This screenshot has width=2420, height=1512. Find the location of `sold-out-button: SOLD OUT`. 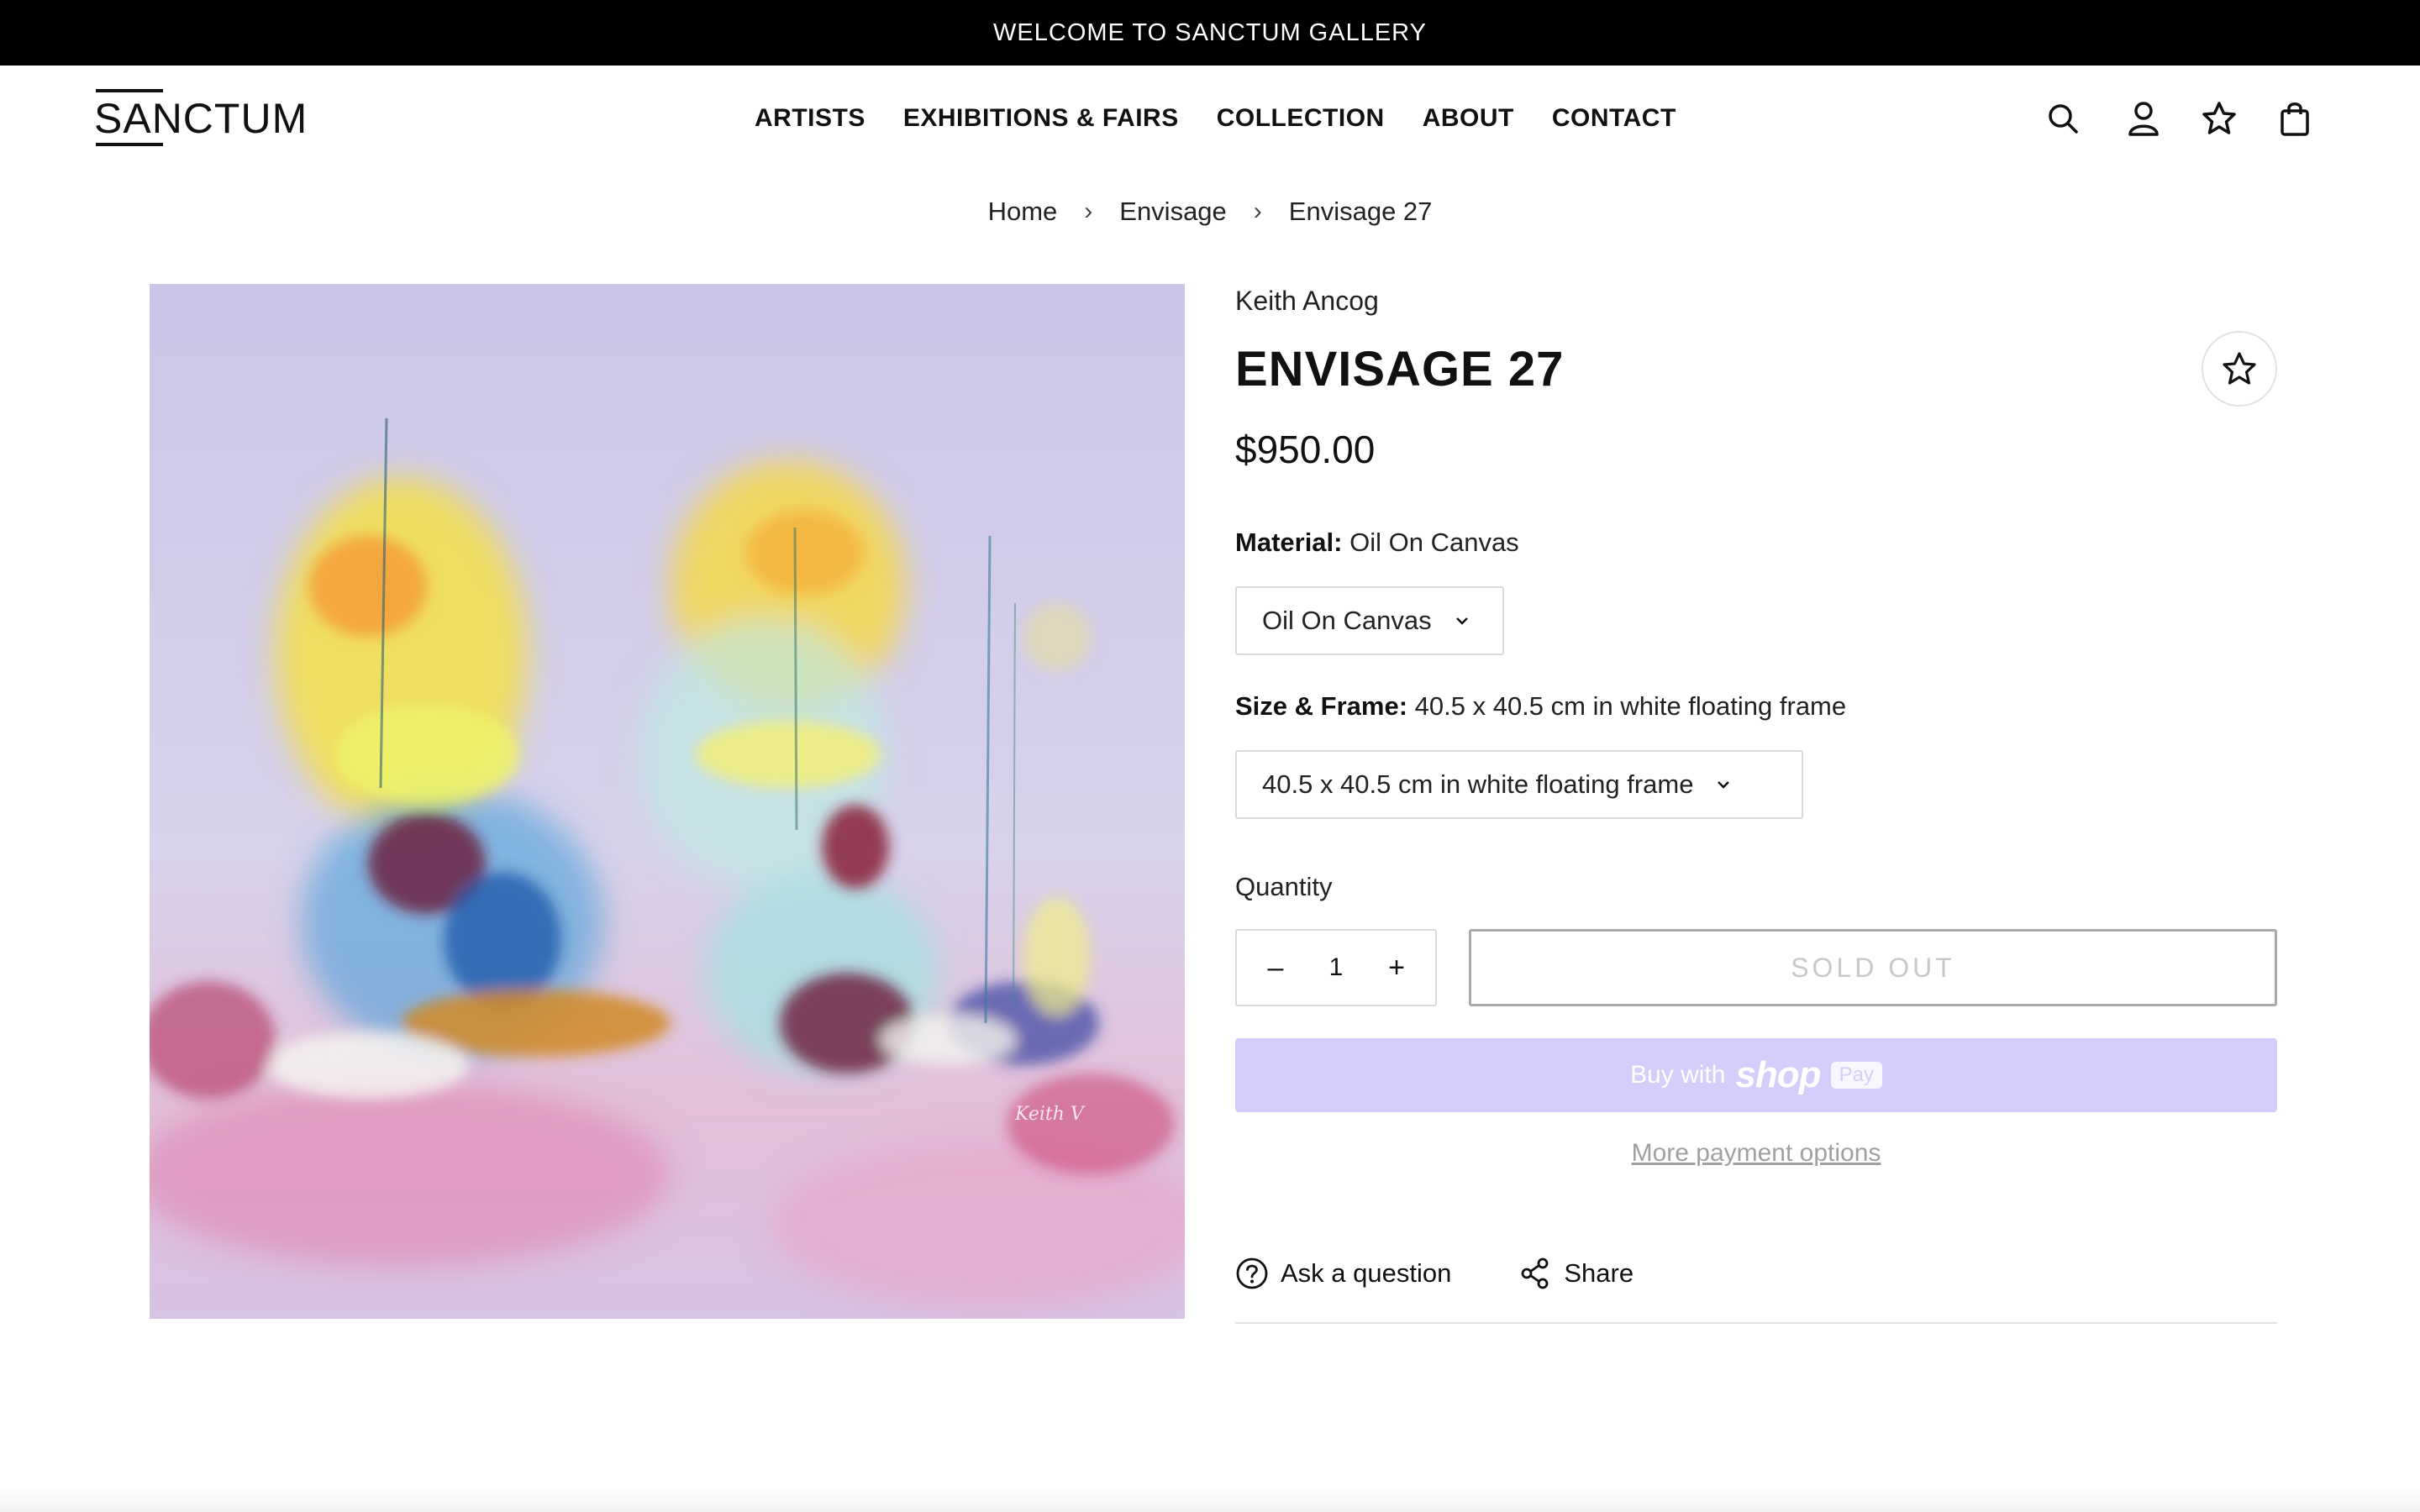

sold-out-button: SOLD OUT is located at coordinates (1873, 967).